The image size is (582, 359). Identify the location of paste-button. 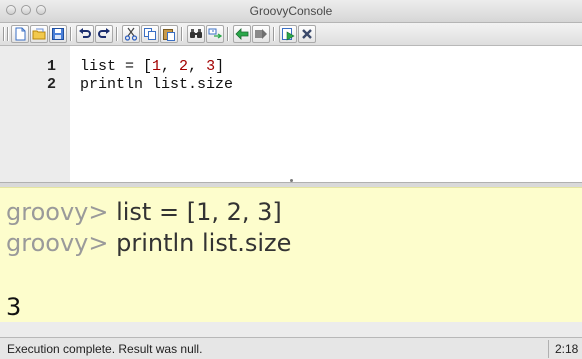
(169, 34).